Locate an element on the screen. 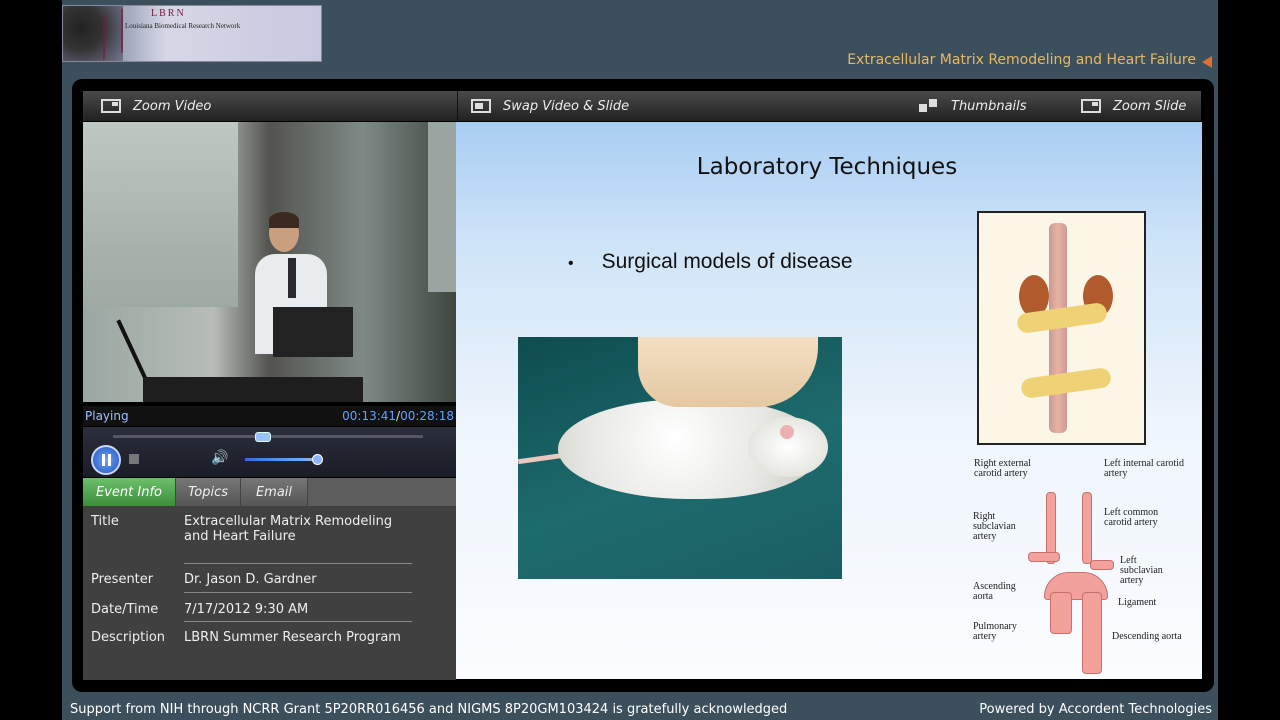 This screenshot has width=1280, height=720. title-label: Title is located at coordinates (105, 521).